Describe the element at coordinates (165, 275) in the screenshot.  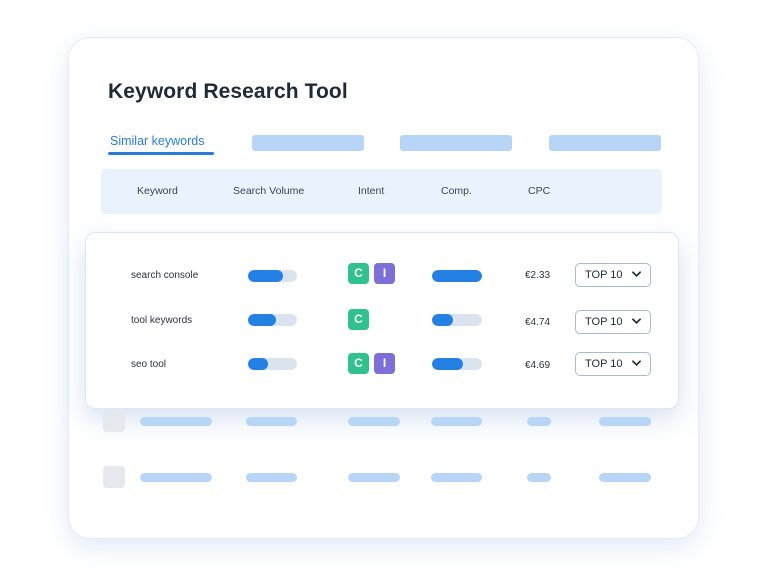
I see `keyword-cell: search console` at that location.